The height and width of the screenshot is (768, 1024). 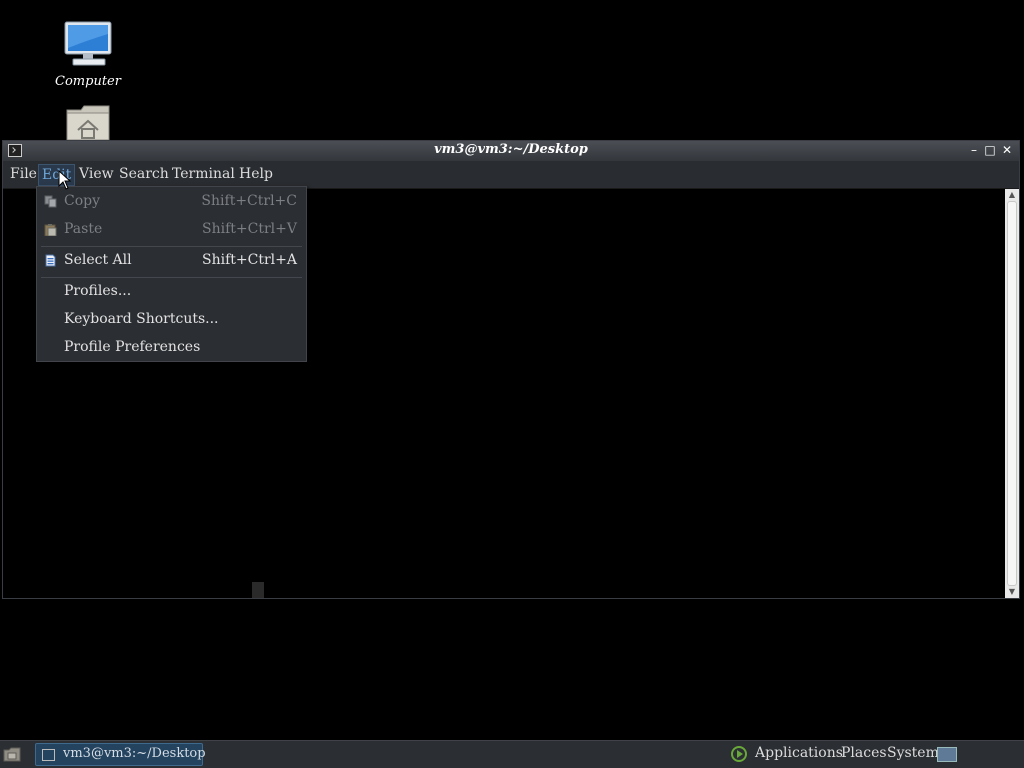 I want to click on menu-help: Help, so click(x=256, y=174).